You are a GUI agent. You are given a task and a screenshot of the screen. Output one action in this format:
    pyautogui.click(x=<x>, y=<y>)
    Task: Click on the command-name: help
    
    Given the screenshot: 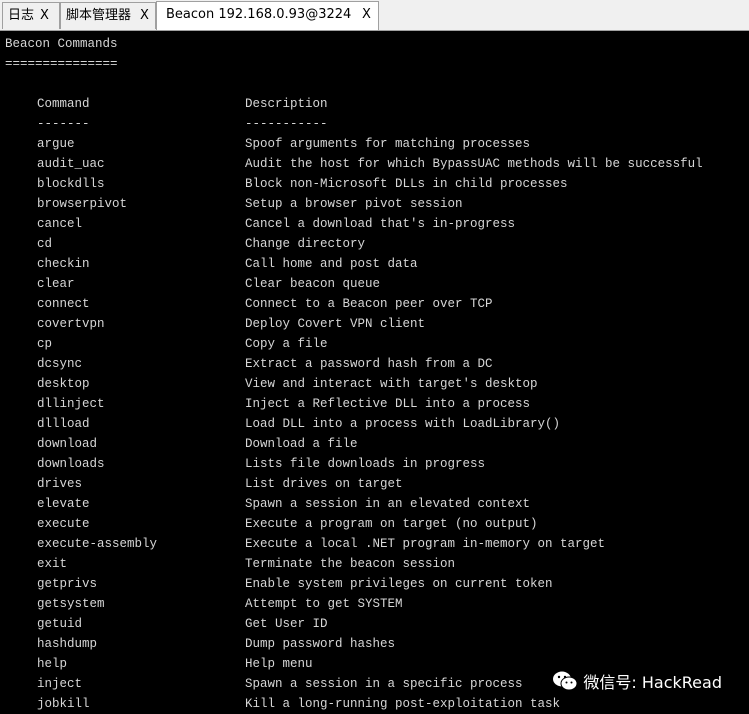 What is the action you would take?
    pyautogui.click(x=52, y=664)
    